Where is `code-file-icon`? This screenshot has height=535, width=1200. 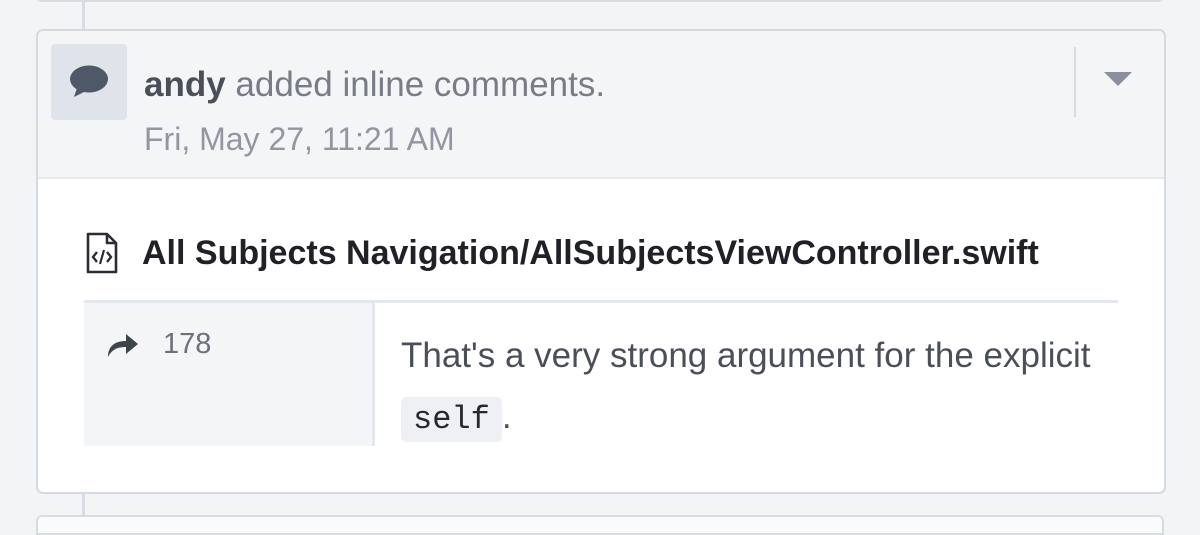
code-file-icon is located at coordinates (102, 253).